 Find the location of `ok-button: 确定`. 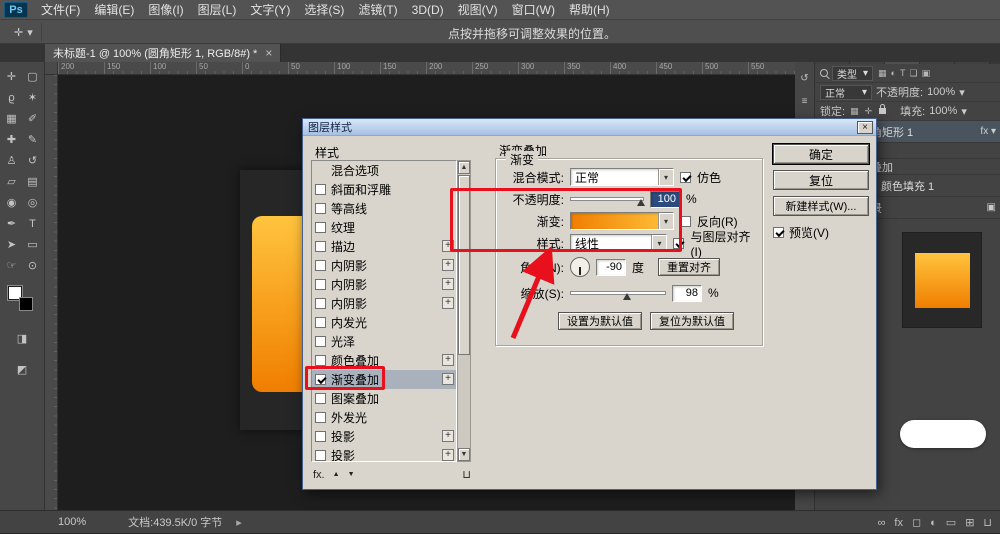

ok-button: 确定 is located at coordinates (821, 154).